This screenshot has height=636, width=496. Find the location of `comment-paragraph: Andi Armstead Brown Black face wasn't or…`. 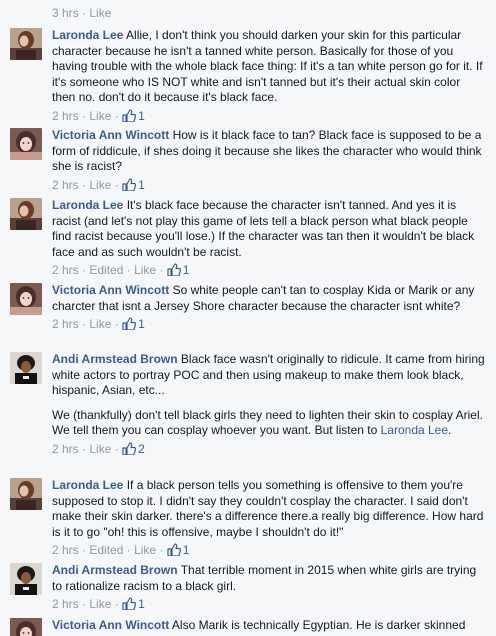

comment-paragraph: Andi Armstead Brown Black face wasn't or… is located at coordinates (269, 375).